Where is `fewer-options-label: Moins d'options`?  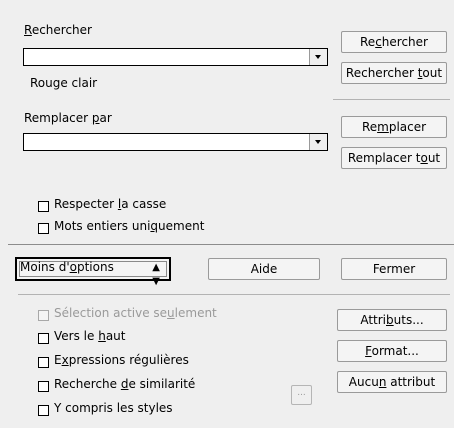
fewer-options-label: Moins d'options is located at coordinates (67, 267).